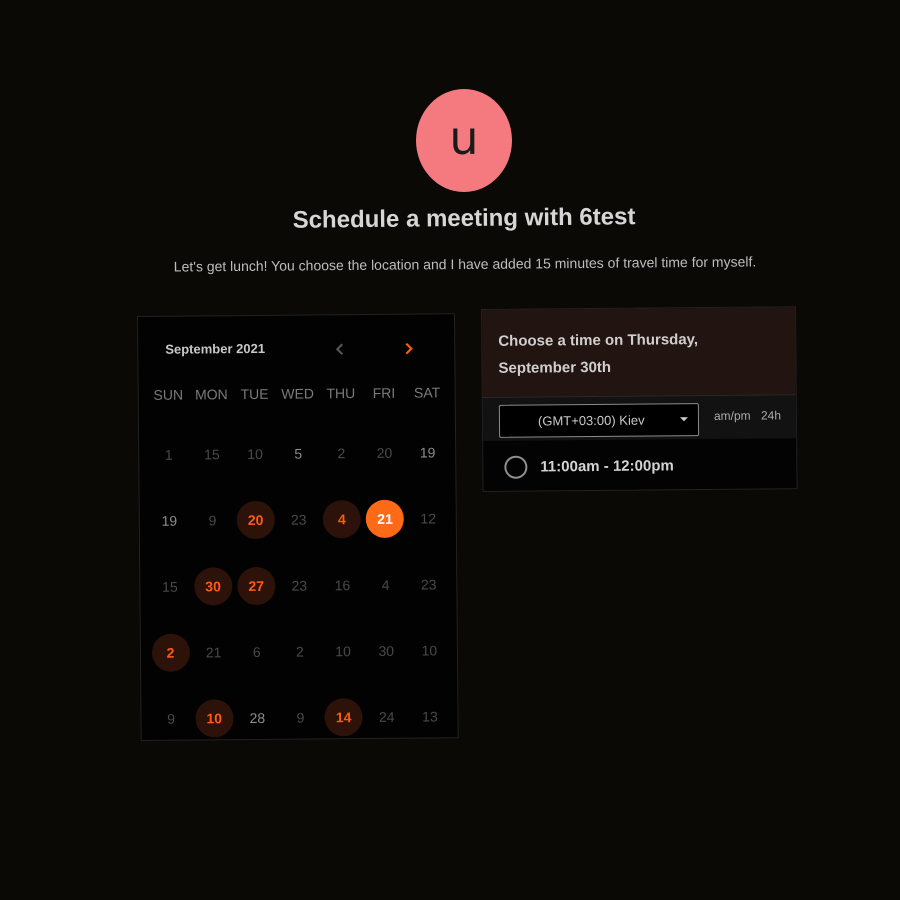 This screenshot has height=900, width=900. I want to click on calendar-day: 30, so click(386, 650).